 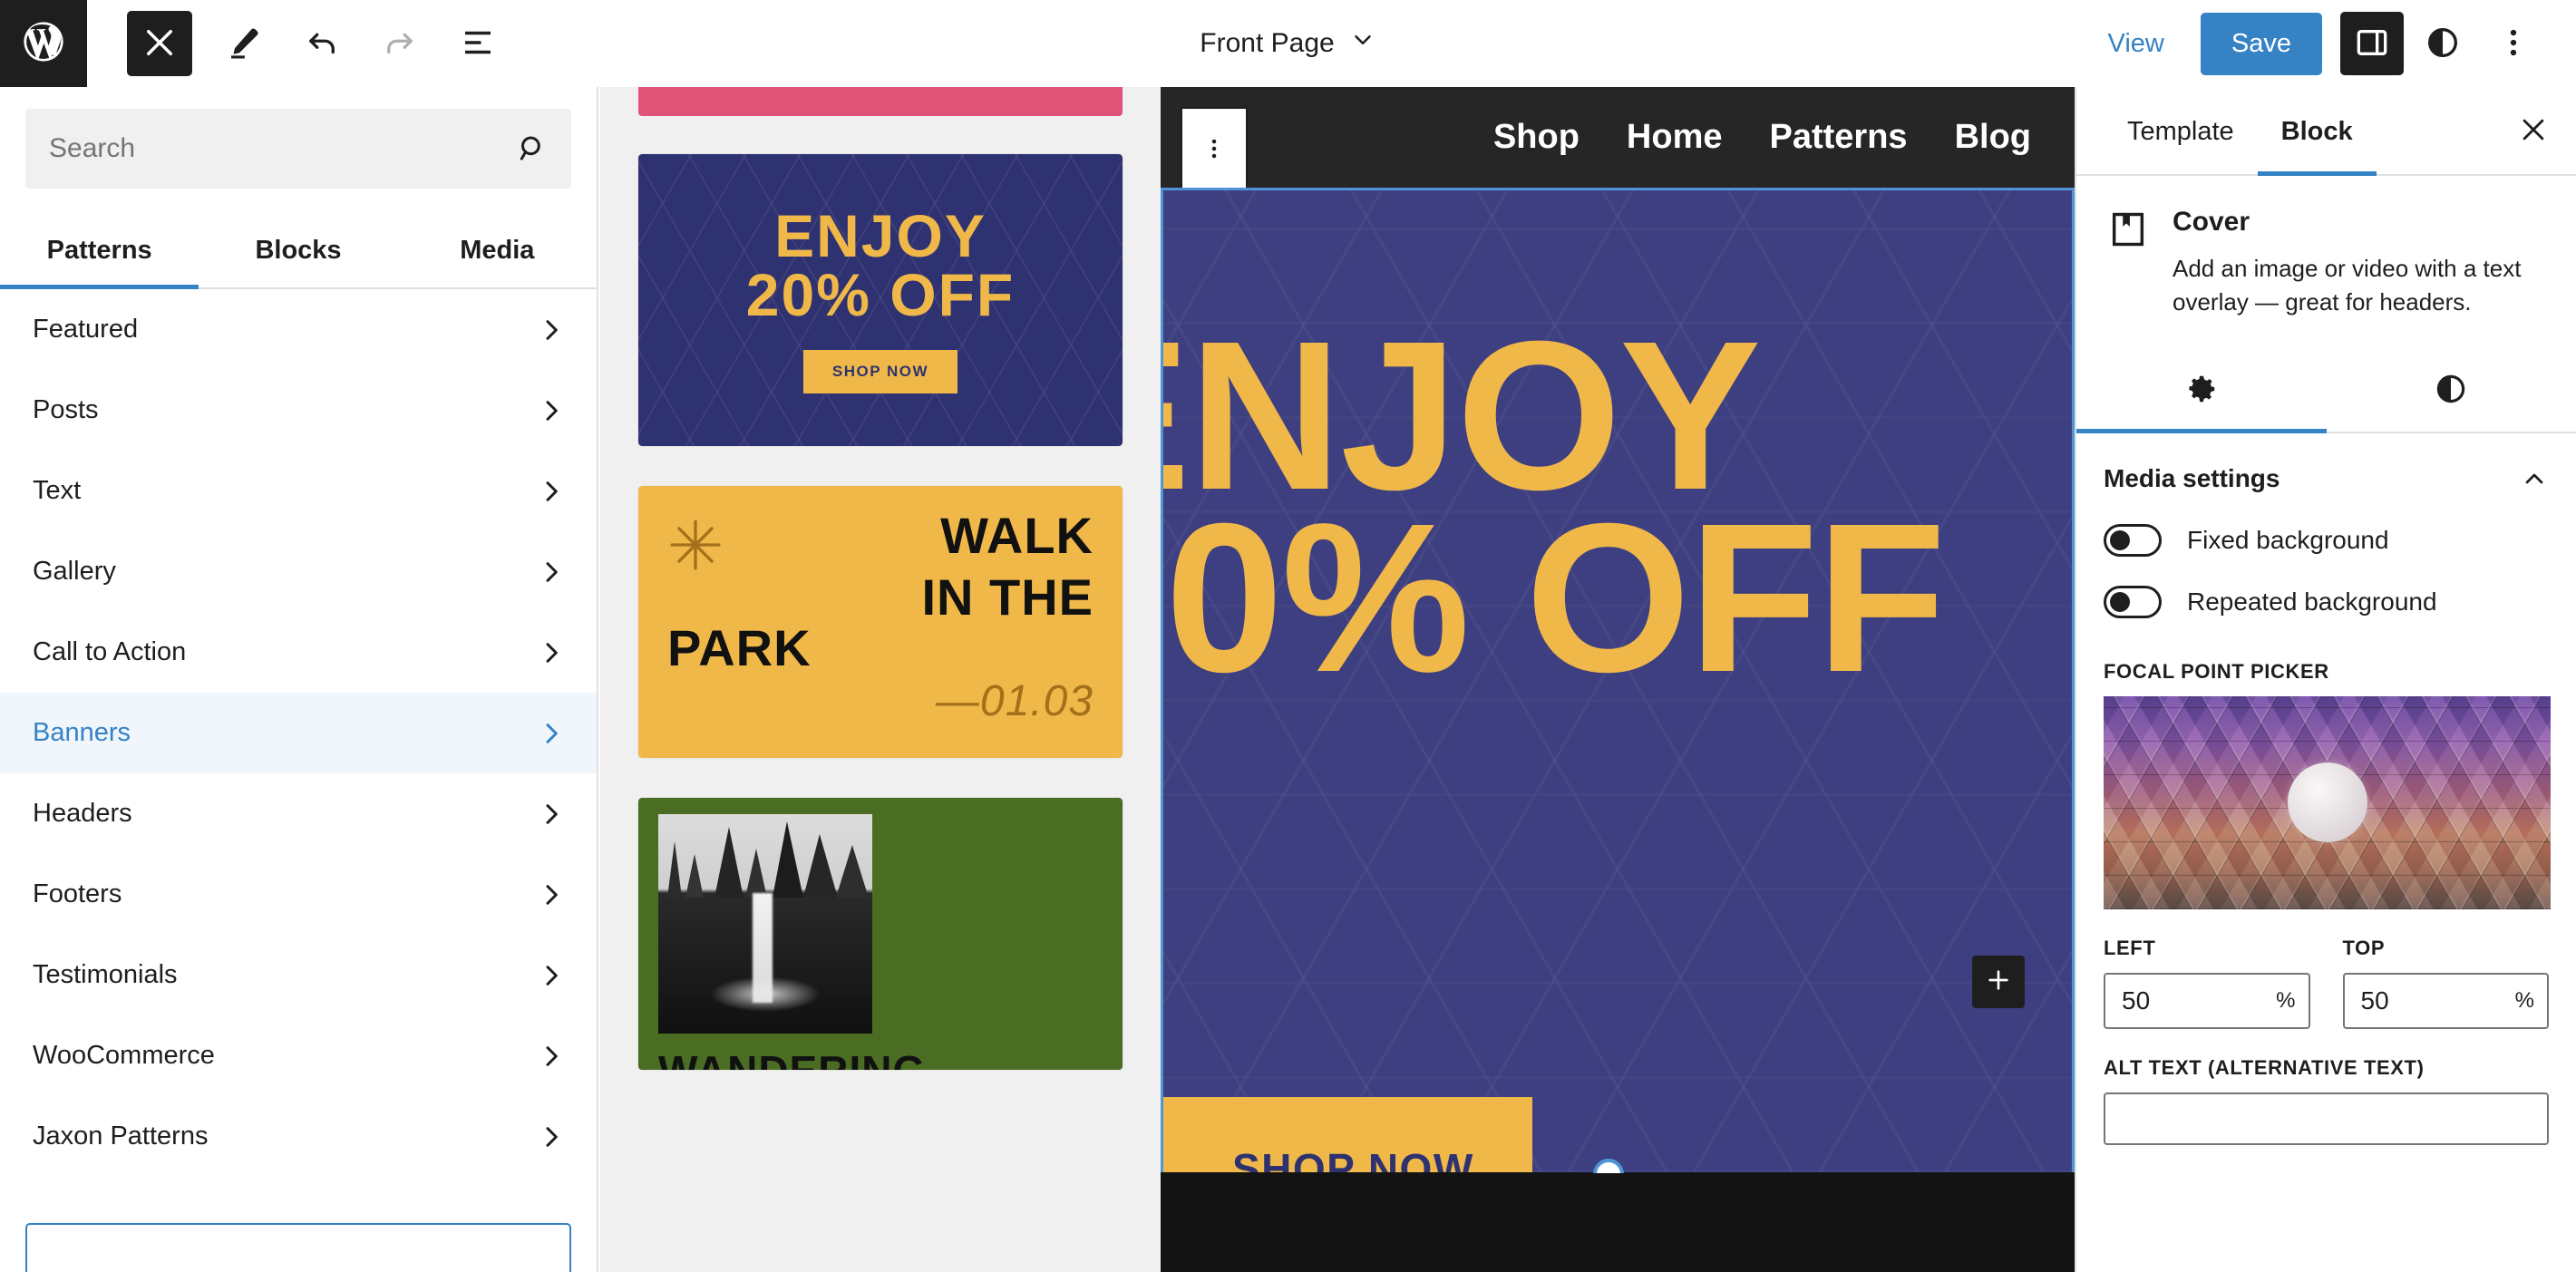 I want to click on document-title-button: Front Page, so click(x=1287, y=43).